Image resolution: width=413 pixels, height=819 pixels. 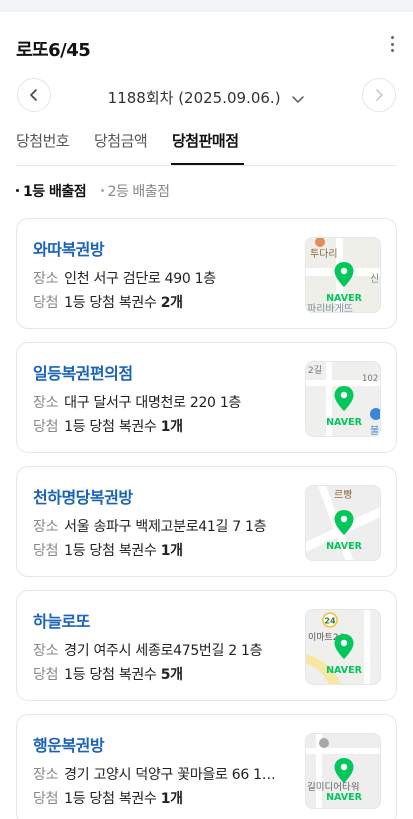 I want to click on store-address: 장소 서울 송파구 백제고분로41길 7 1층, so click(x=150, y=527).